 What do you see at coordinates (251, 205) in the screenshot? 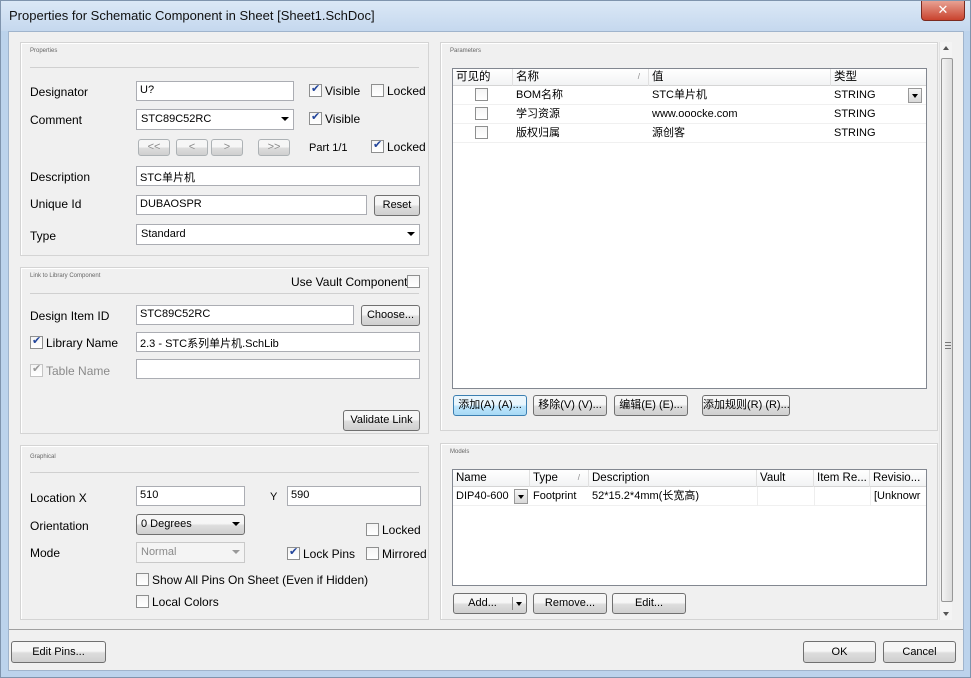
I see `unique-id-input: DUBAOSPR` at bounding box center [251, 205].